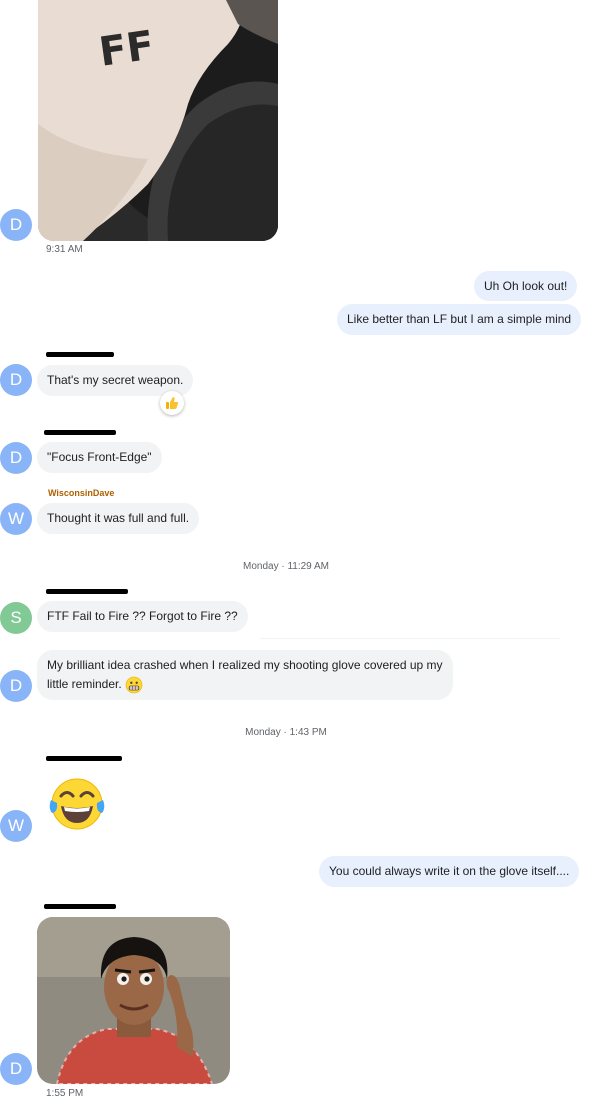 The width and height of the screenshot is (600, 1104). Describe the element at coordinates (286, 566) in the screenshot. I see `date-divider: Monday · 11:29 AM` at that location.